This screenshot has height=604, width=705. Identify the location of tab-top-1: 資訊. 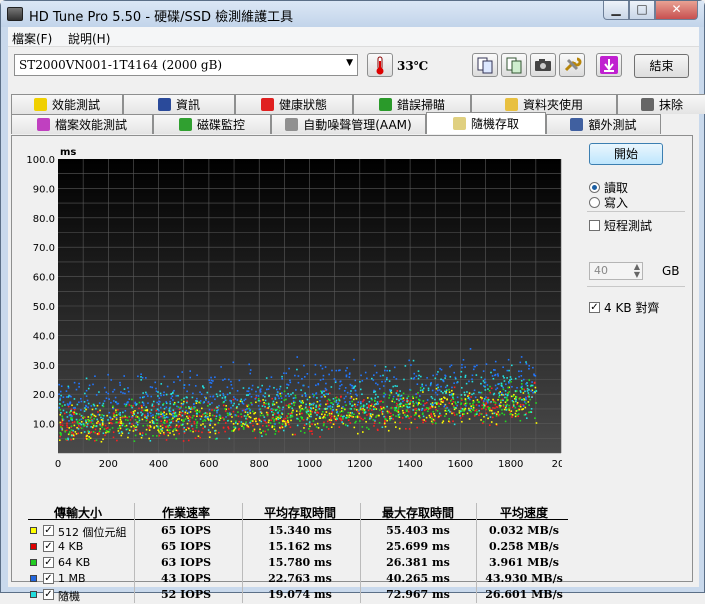
(179, 104).